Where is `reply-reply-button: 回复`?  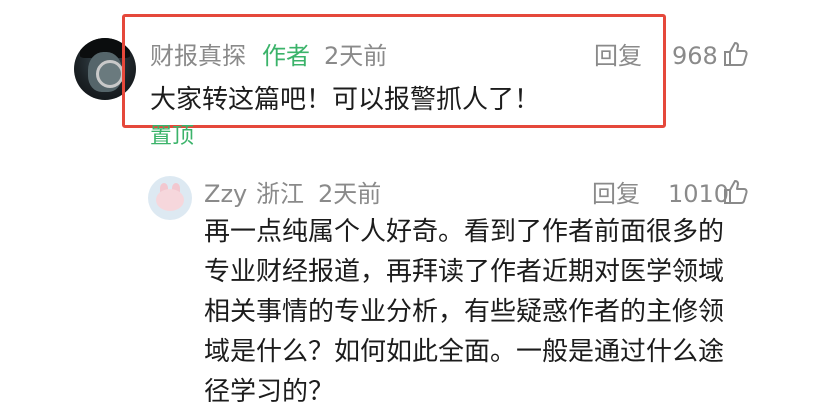 reply-reply-button: 回复 is located at coordinates (616, 194).